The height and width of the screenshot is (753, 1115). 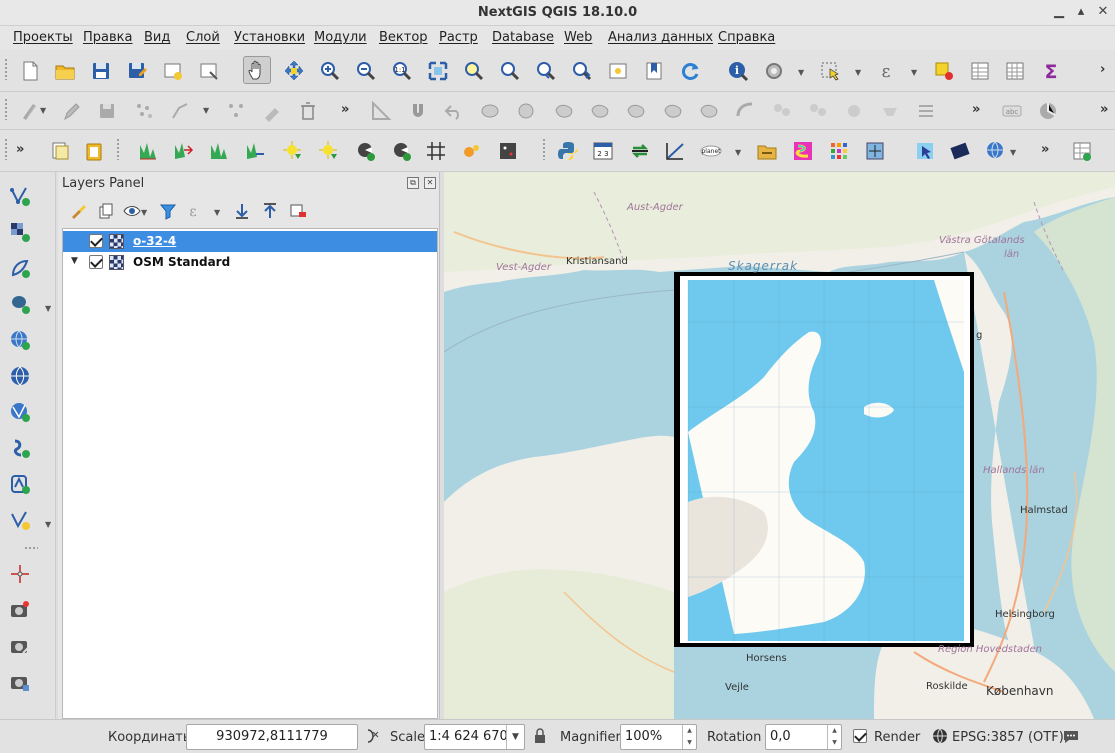 I want to click on rotation-spinbox: 0,0 ▲ ▼, so click(x=803, y=737).